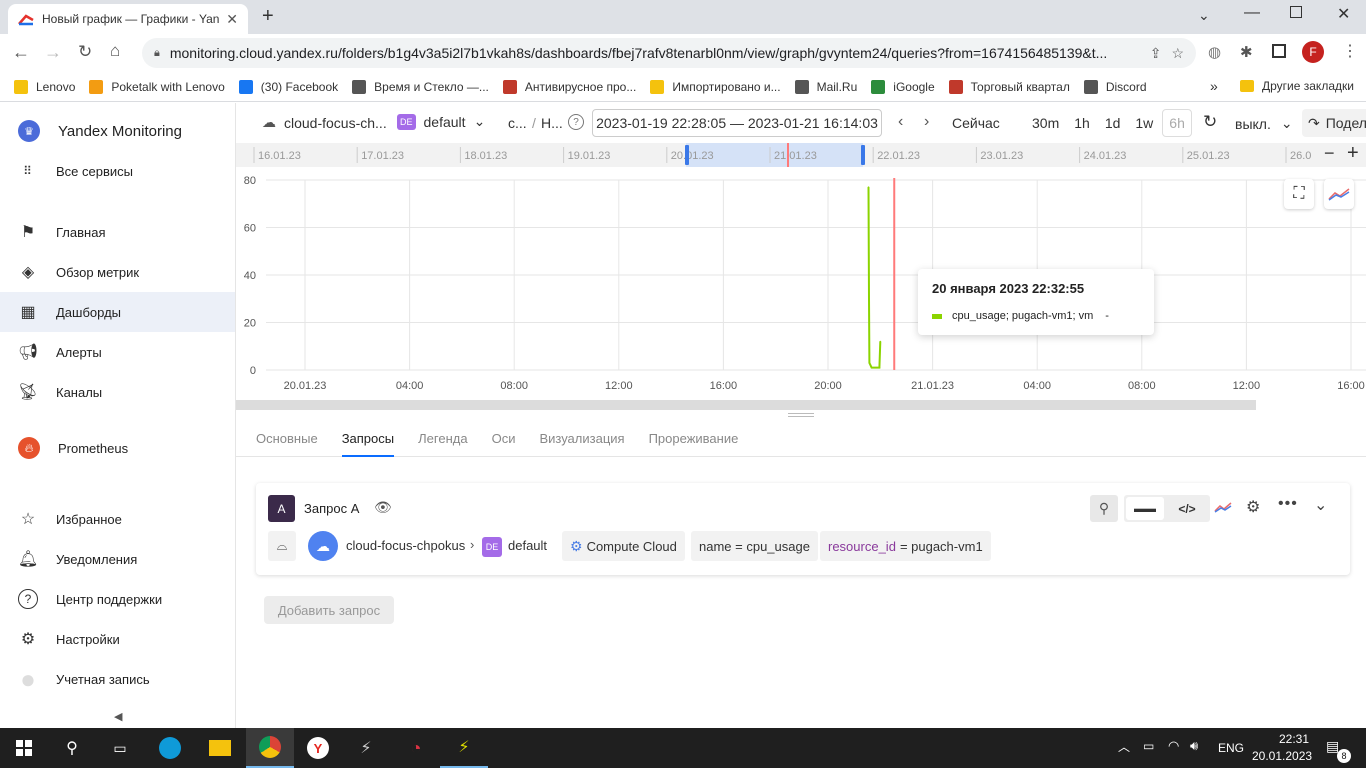 Image resolution: width=1366 pixels, height=768 pixels. I want to click on next-range-icon: ›, so click(926, 122).